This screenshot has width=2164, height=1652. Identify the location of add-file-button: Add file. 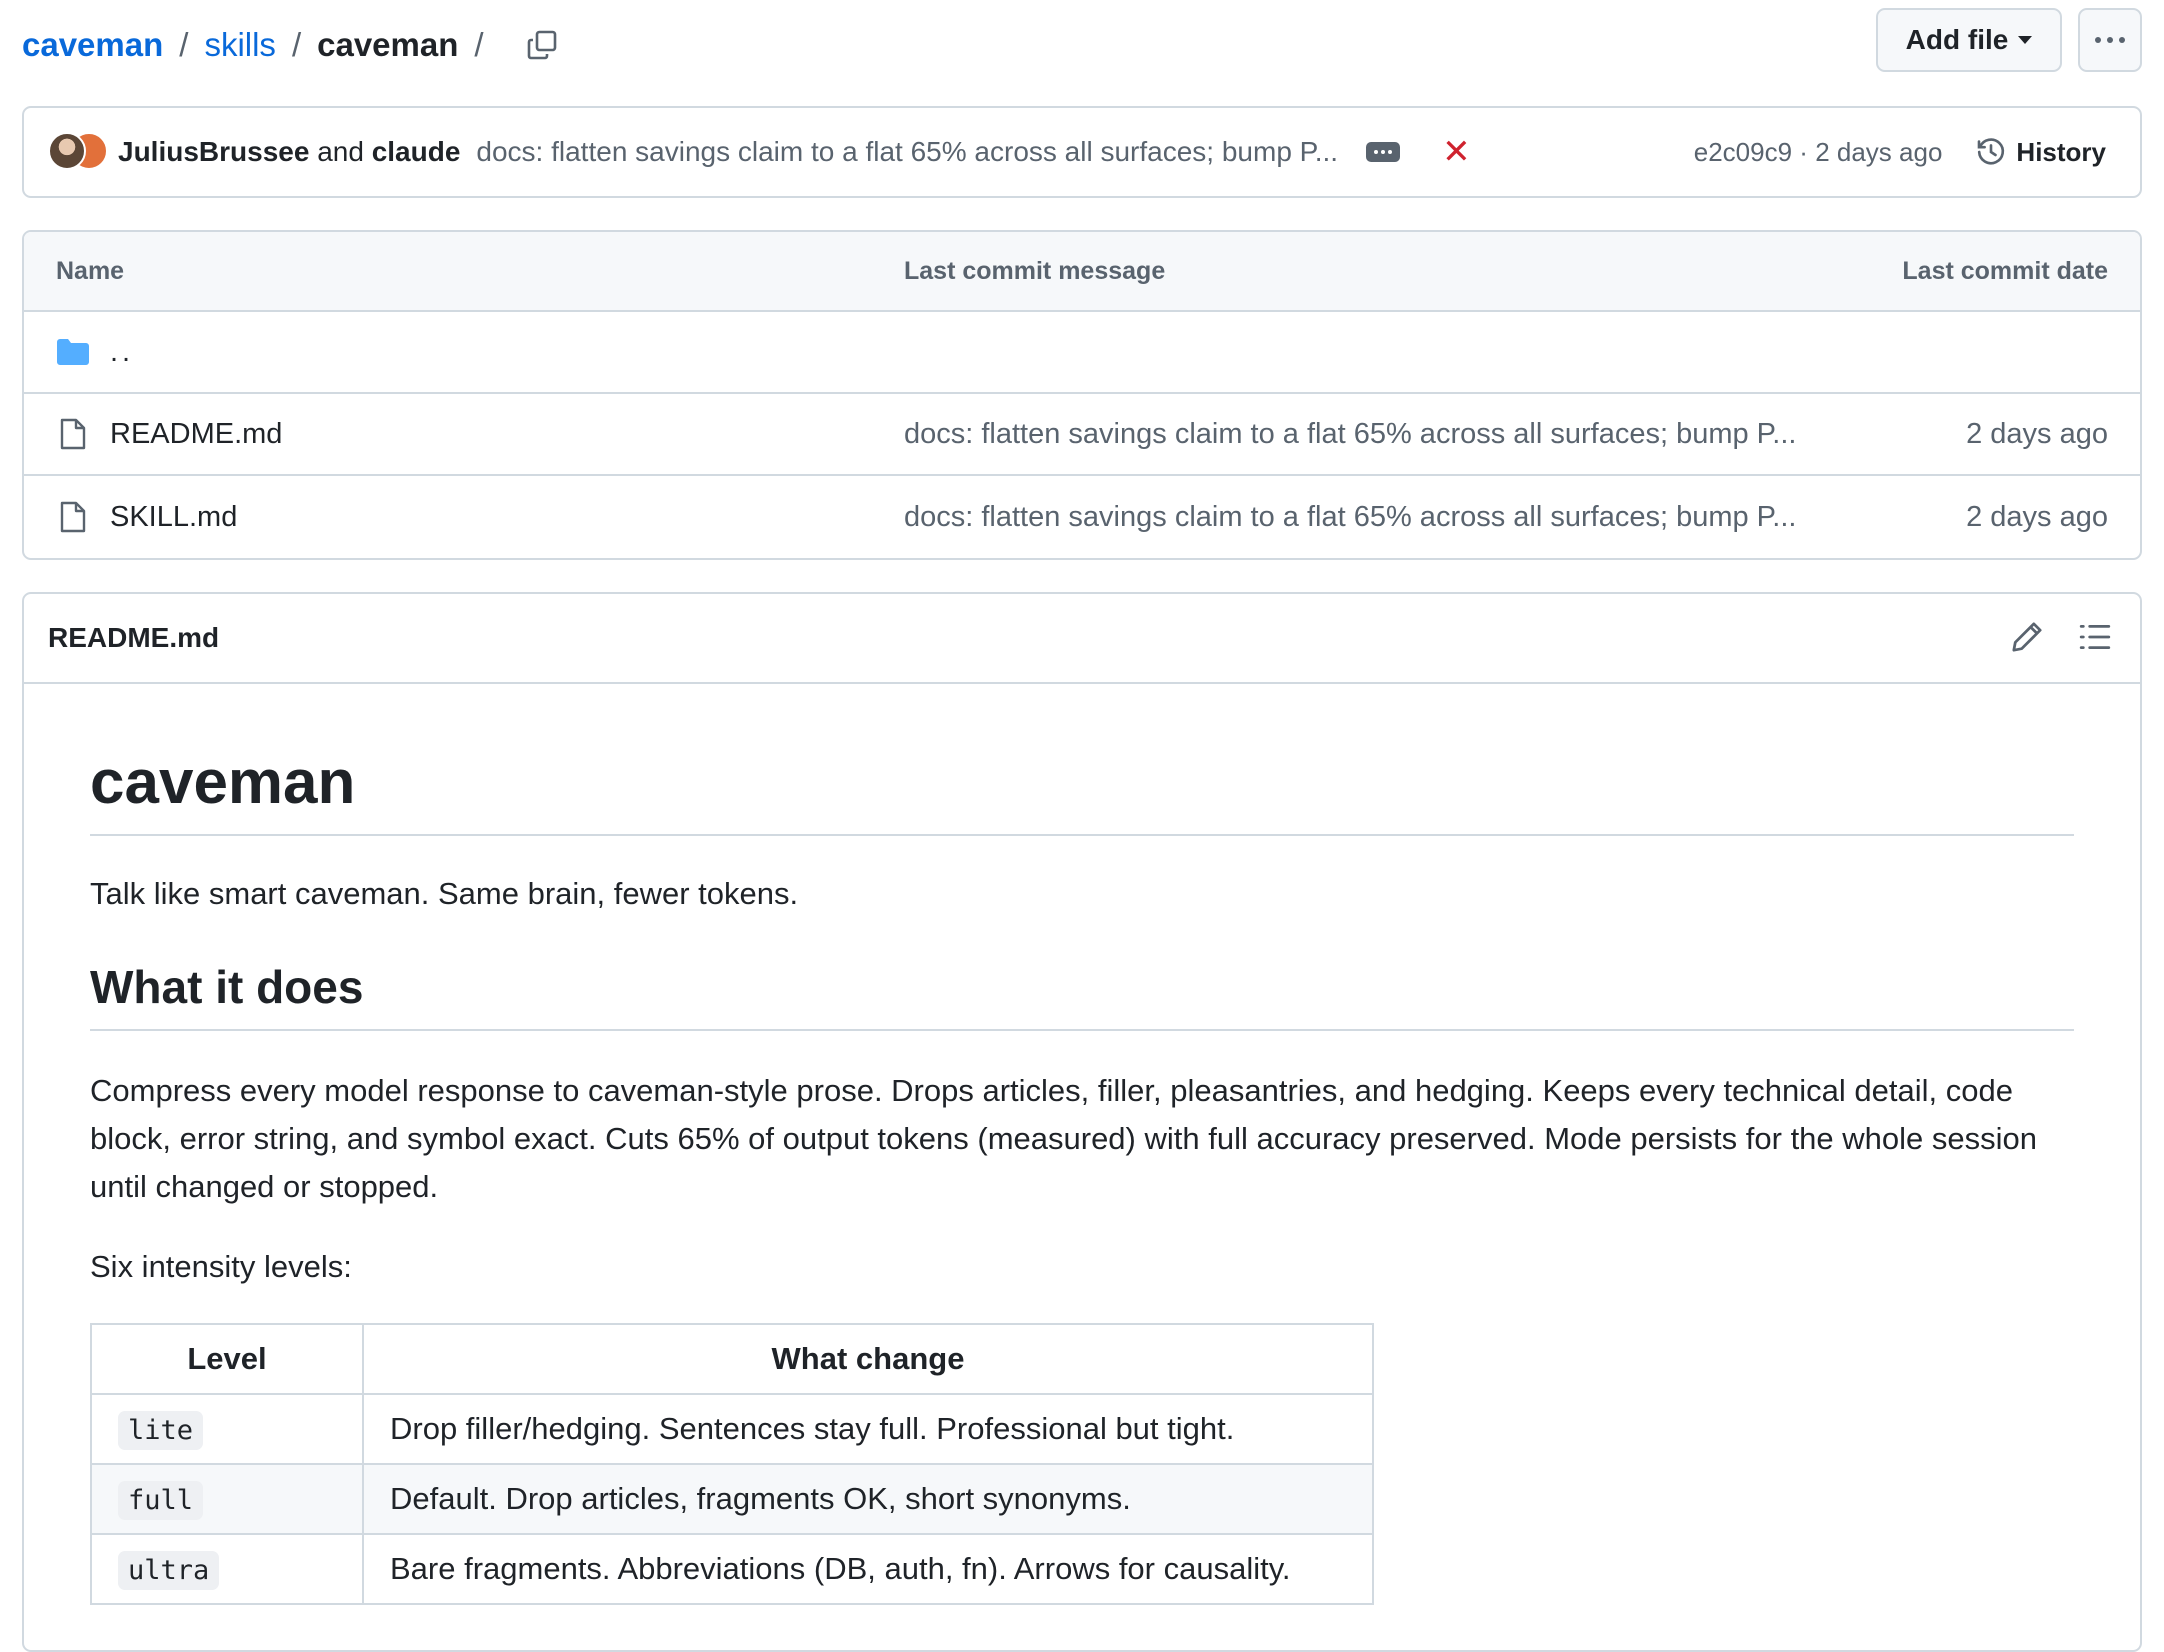
(1969, 40).